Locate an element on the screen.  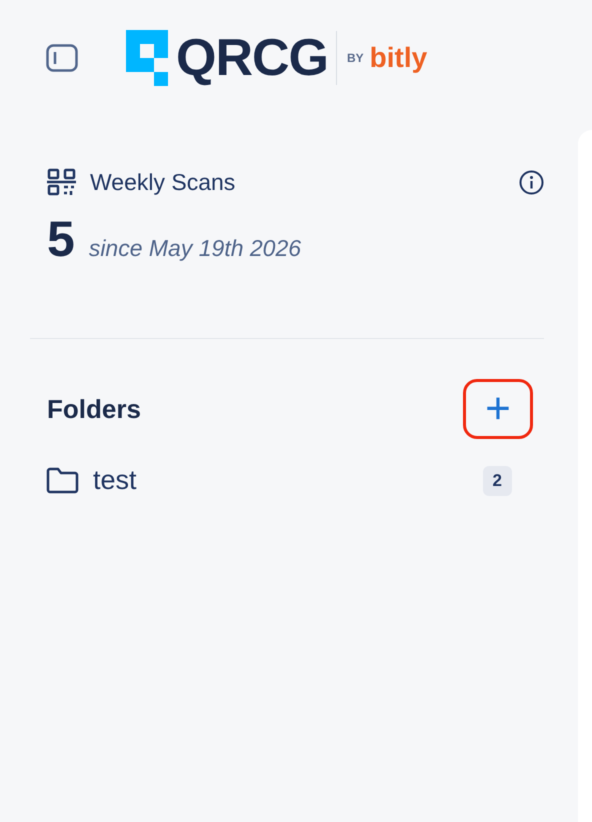
folder-item: test 2 is located at coordinates (289, 480).